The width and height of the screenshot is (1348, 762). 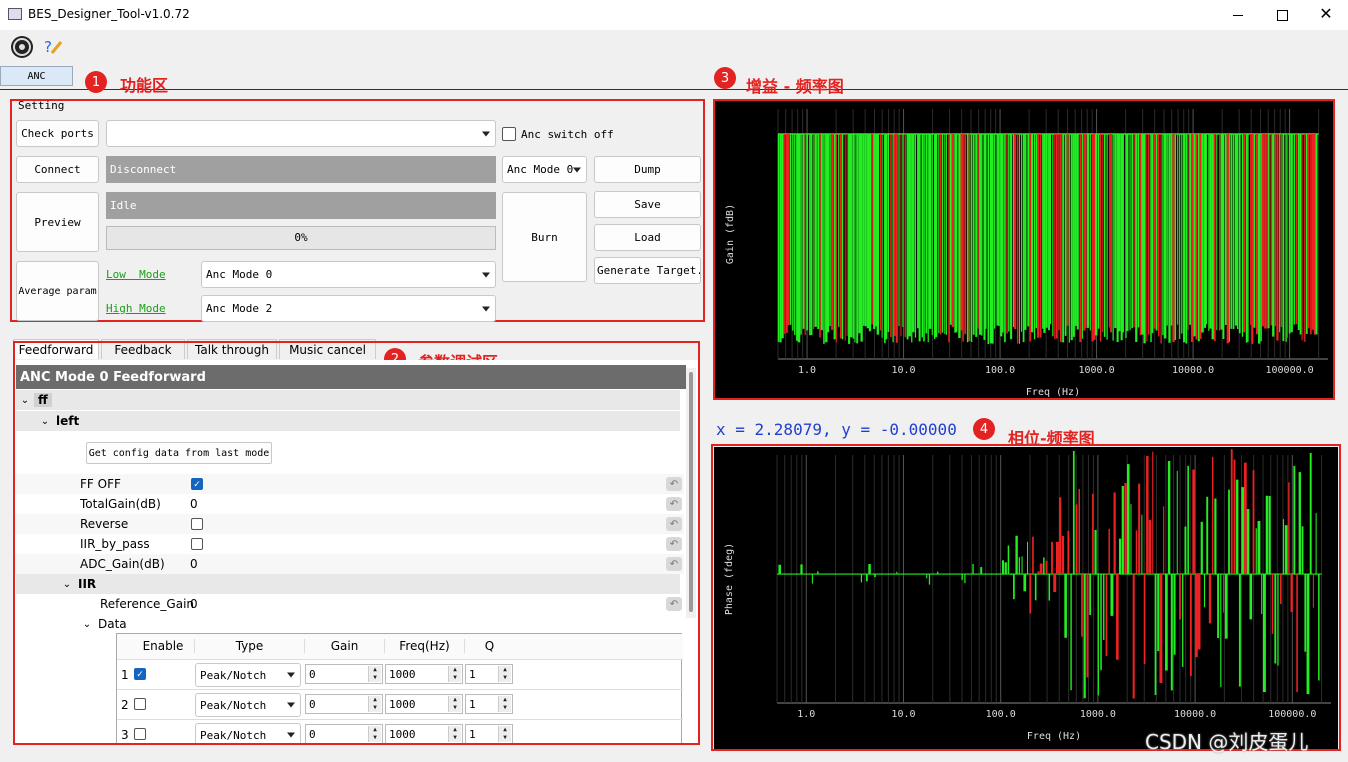 I want to click on setting-group-title: Setting, so click(x=41, y=105).